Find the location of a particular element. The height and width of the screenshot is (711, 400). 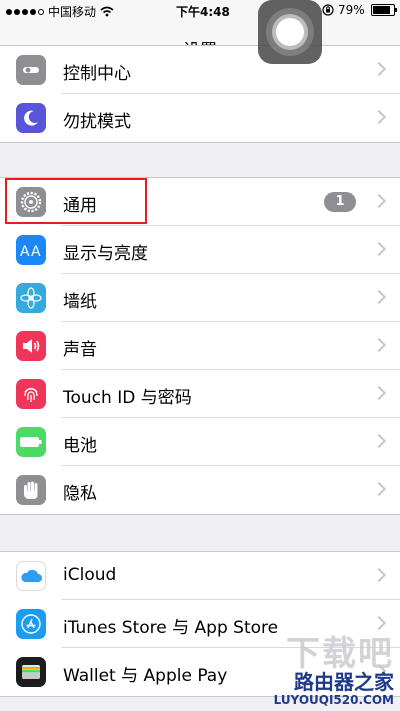

highlight-box is located at coordinates (76, 201).